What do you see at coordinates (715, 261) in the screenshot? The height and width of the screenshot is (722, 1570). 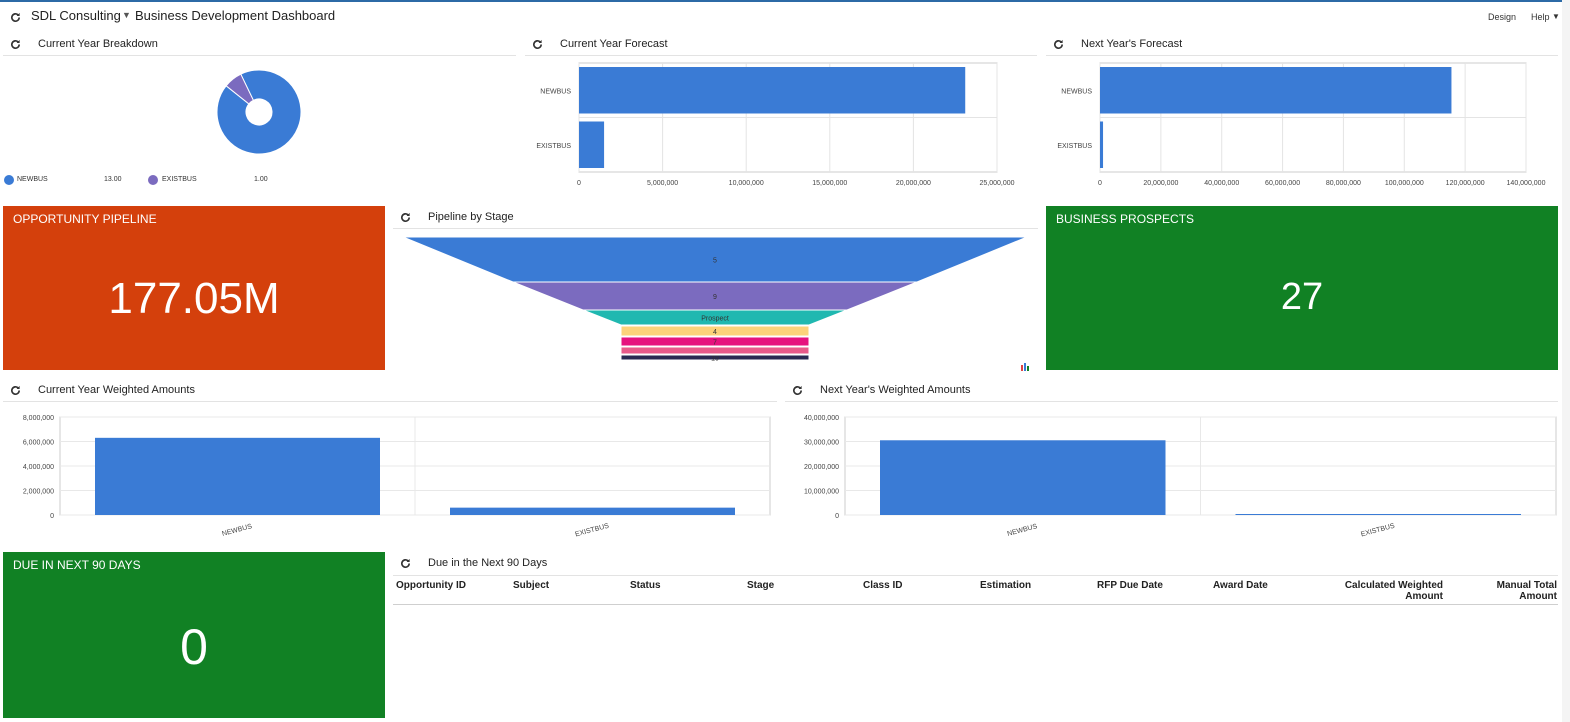 I see `funnel-label: 5` at bounding box center [715, 261].